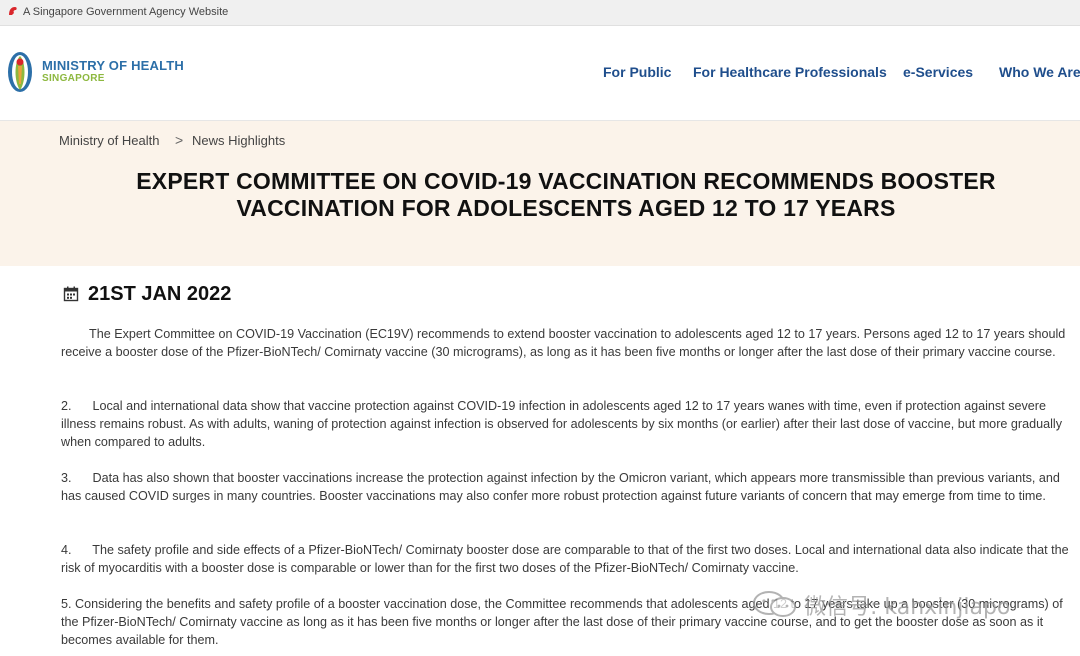  What do you see at coordinates (160, 294) in the screenshot?
I see `date-text: 21ST JAN 2022` at bounding box center [160, 294].